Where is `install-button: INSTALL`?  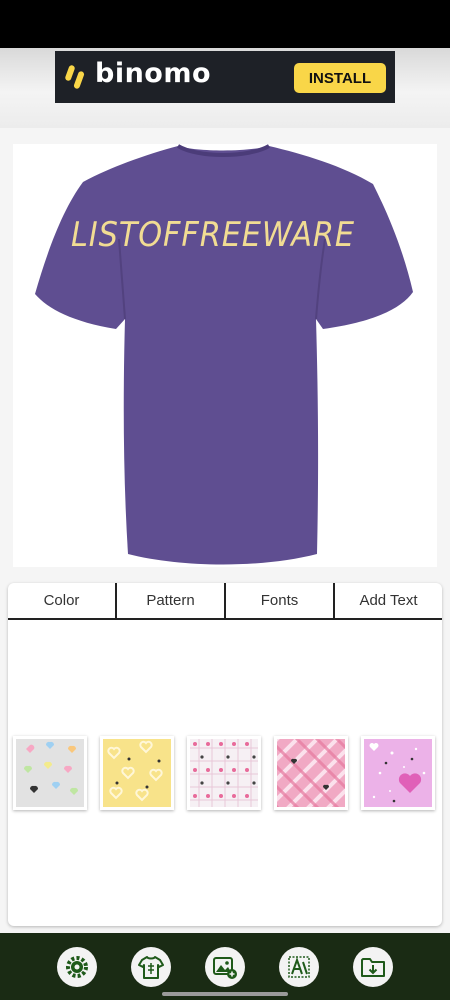 install-button: INSTALL is located at coordinates (340, 78).